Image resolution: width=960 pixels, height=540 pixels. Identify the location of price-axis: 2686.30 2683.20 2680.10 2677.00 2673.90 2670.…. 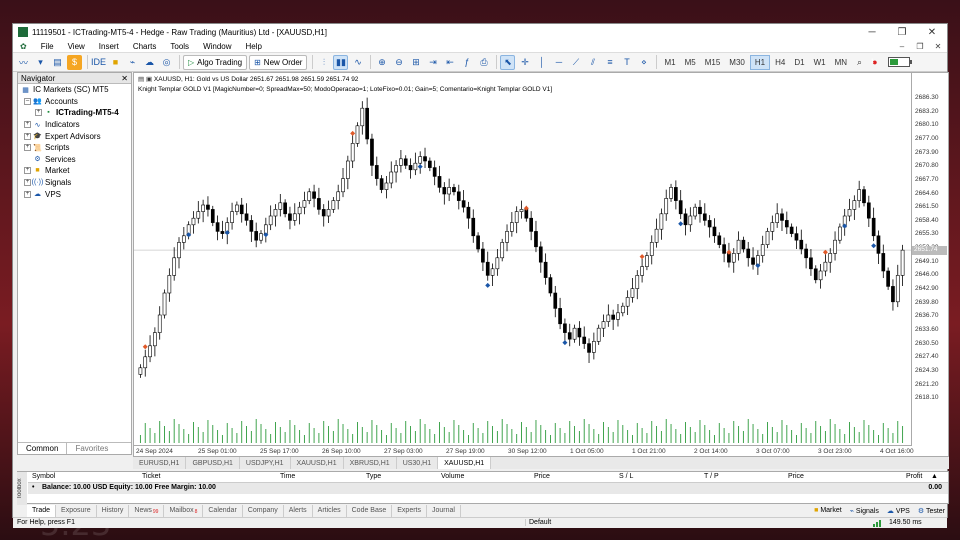
(930, 259).